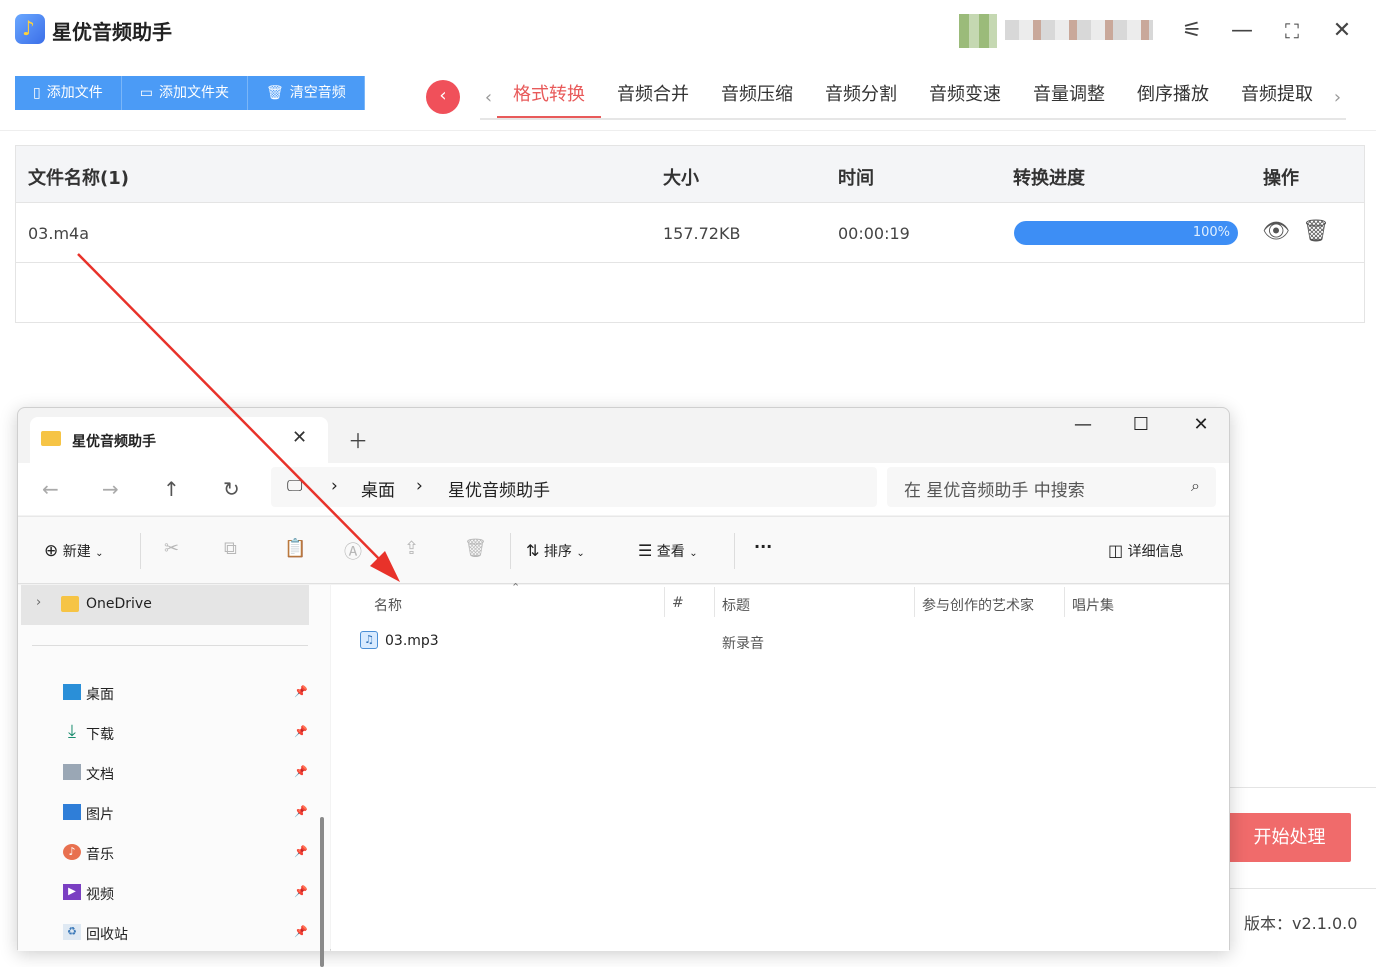  What do you see at coordinates (74, 551) in the screenshot?
I see `new-button: ⊕ 新建 ⌄` at bounding box center [74, 551].